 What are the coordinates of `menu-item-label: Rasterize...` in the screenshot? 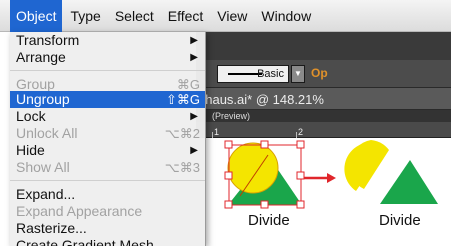 It's located at (51, 228).